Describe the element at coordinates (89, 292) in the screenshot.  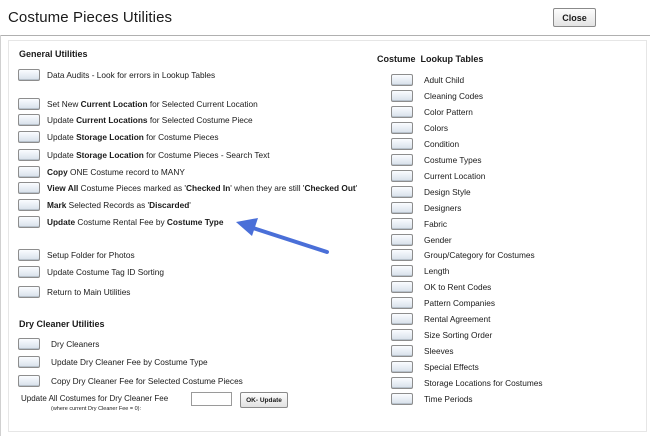
I see `label-part: Return to Main Utilities` at that location.